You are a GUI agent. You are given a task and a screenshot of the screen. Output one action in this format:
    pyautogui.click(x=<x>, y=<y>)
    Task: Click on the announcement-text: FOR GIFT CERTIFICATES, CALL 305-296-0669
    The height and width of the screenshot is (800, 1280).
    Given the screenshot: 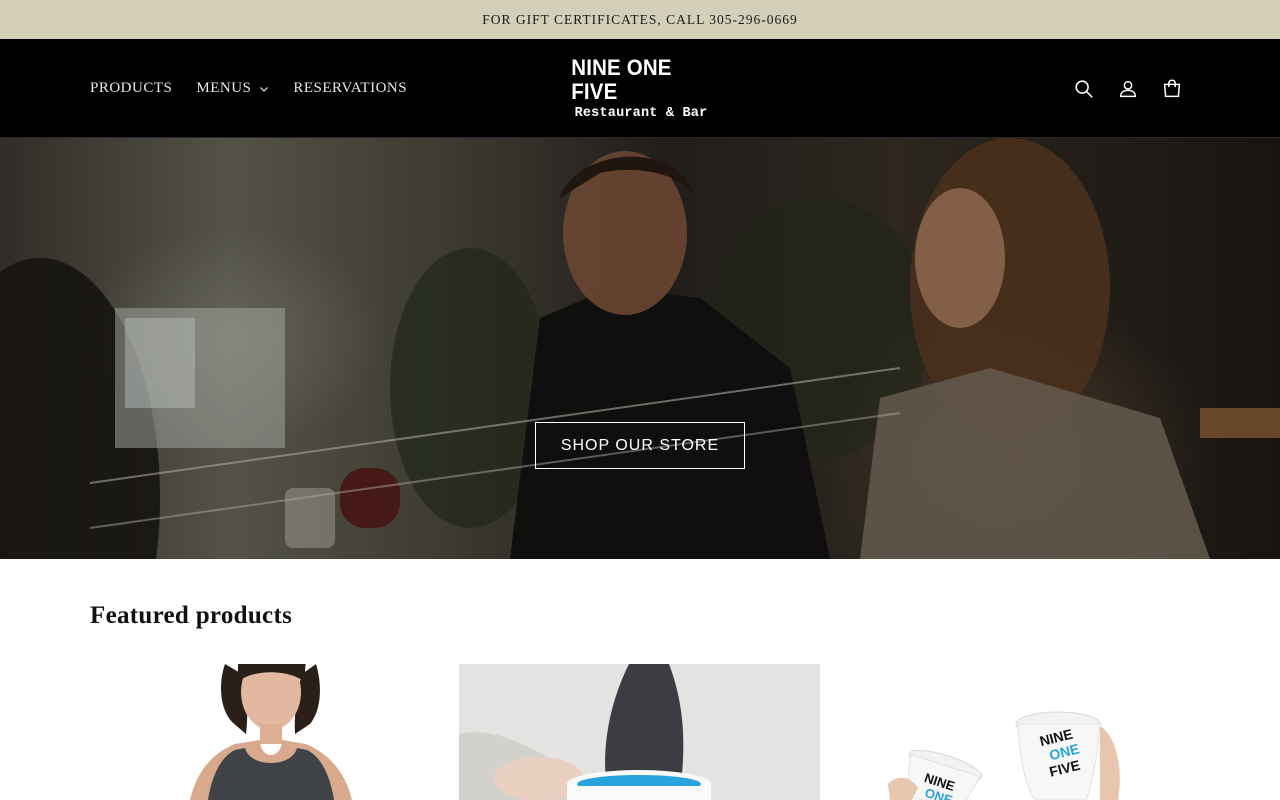 What is the action you would take?
    pyautogui.click(x=640, y=19)
    